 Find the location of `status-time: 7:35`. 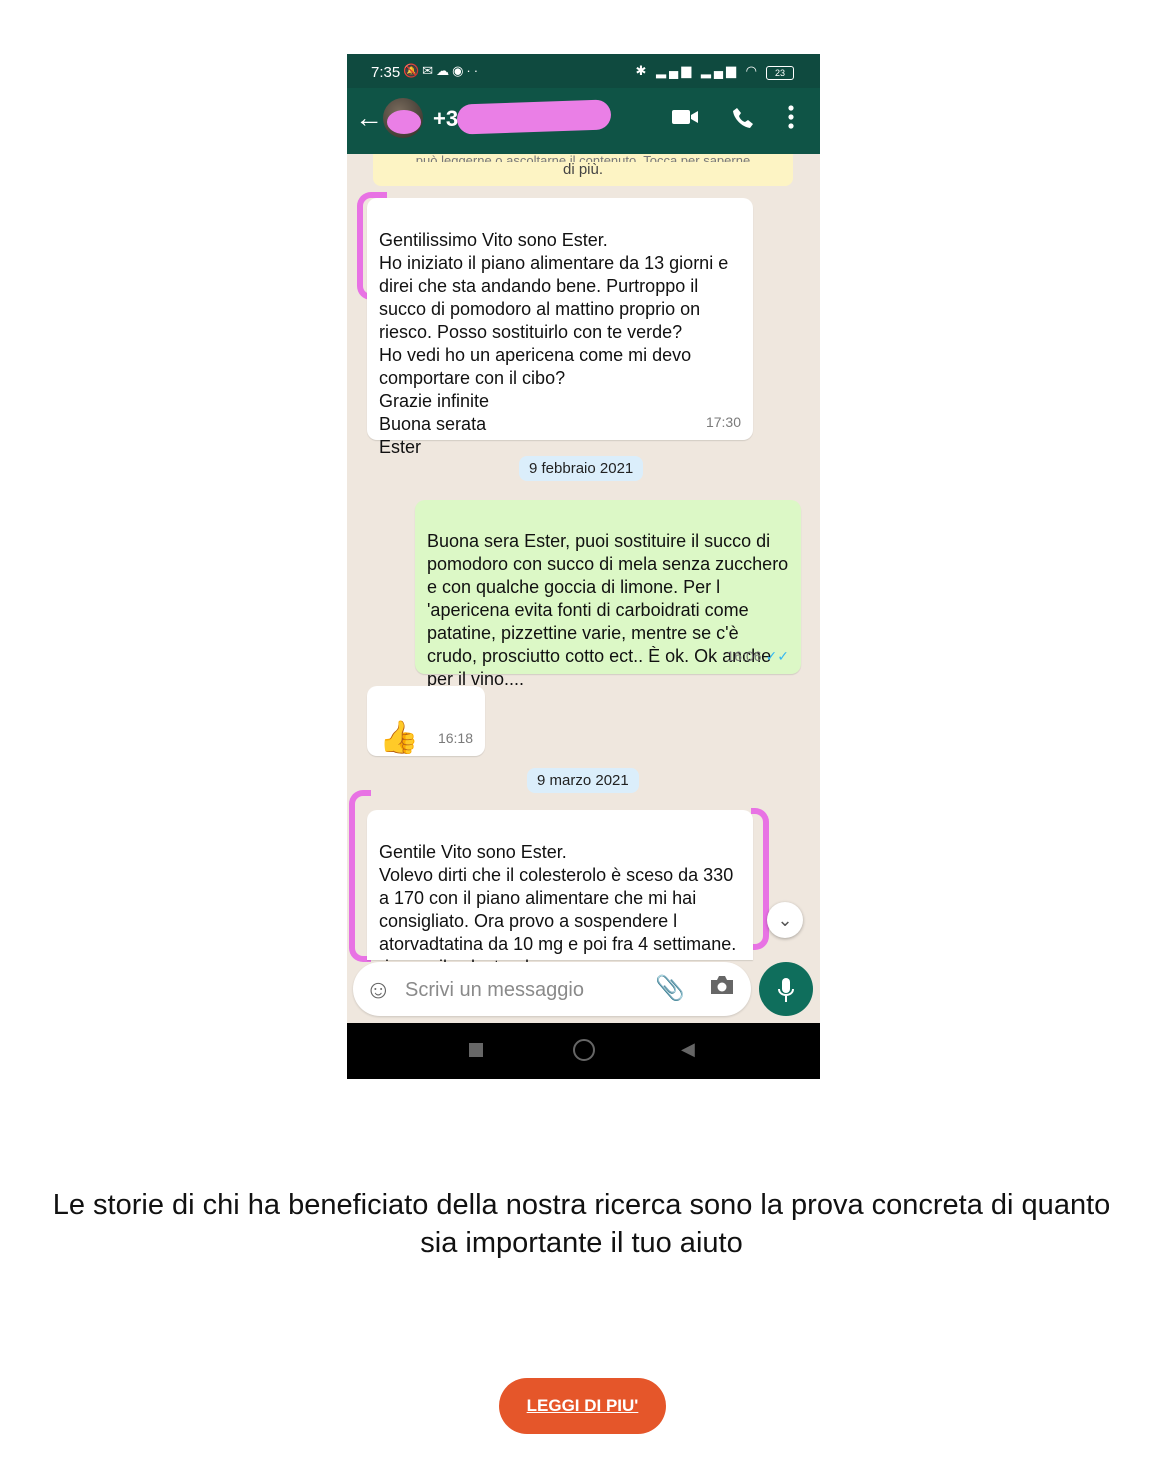

status-time: 7:35 is located at coordinates (386, 72).